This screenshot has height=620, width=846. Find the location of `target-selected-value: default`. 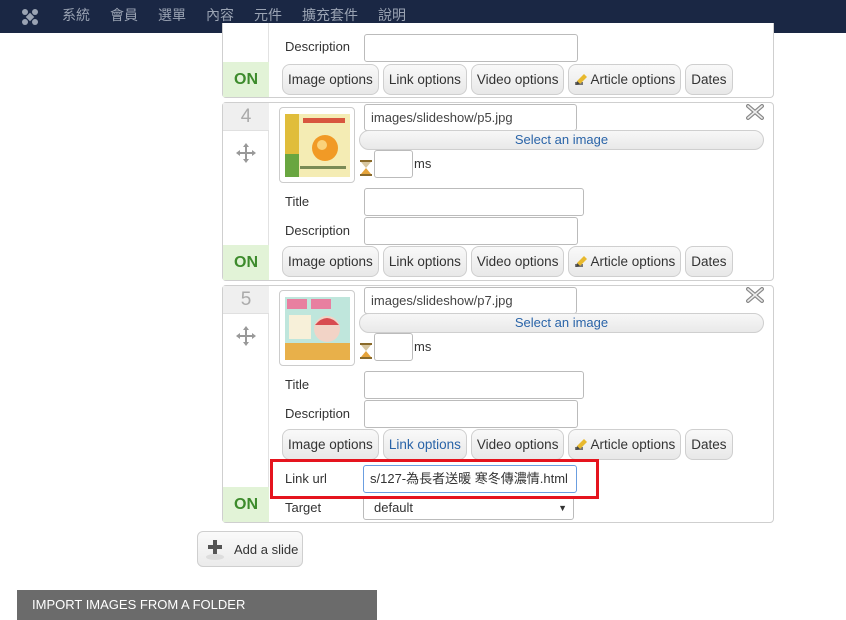

target-selected-value: default is located at coordinates (394, 507).